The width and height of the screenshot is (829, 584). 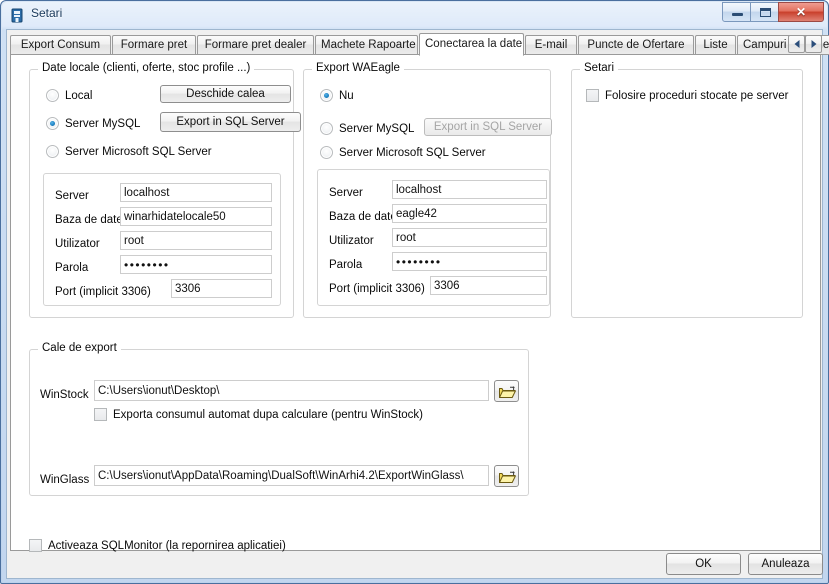 I want to click on winstock-label: WinStock, so click(x=64, y=395).